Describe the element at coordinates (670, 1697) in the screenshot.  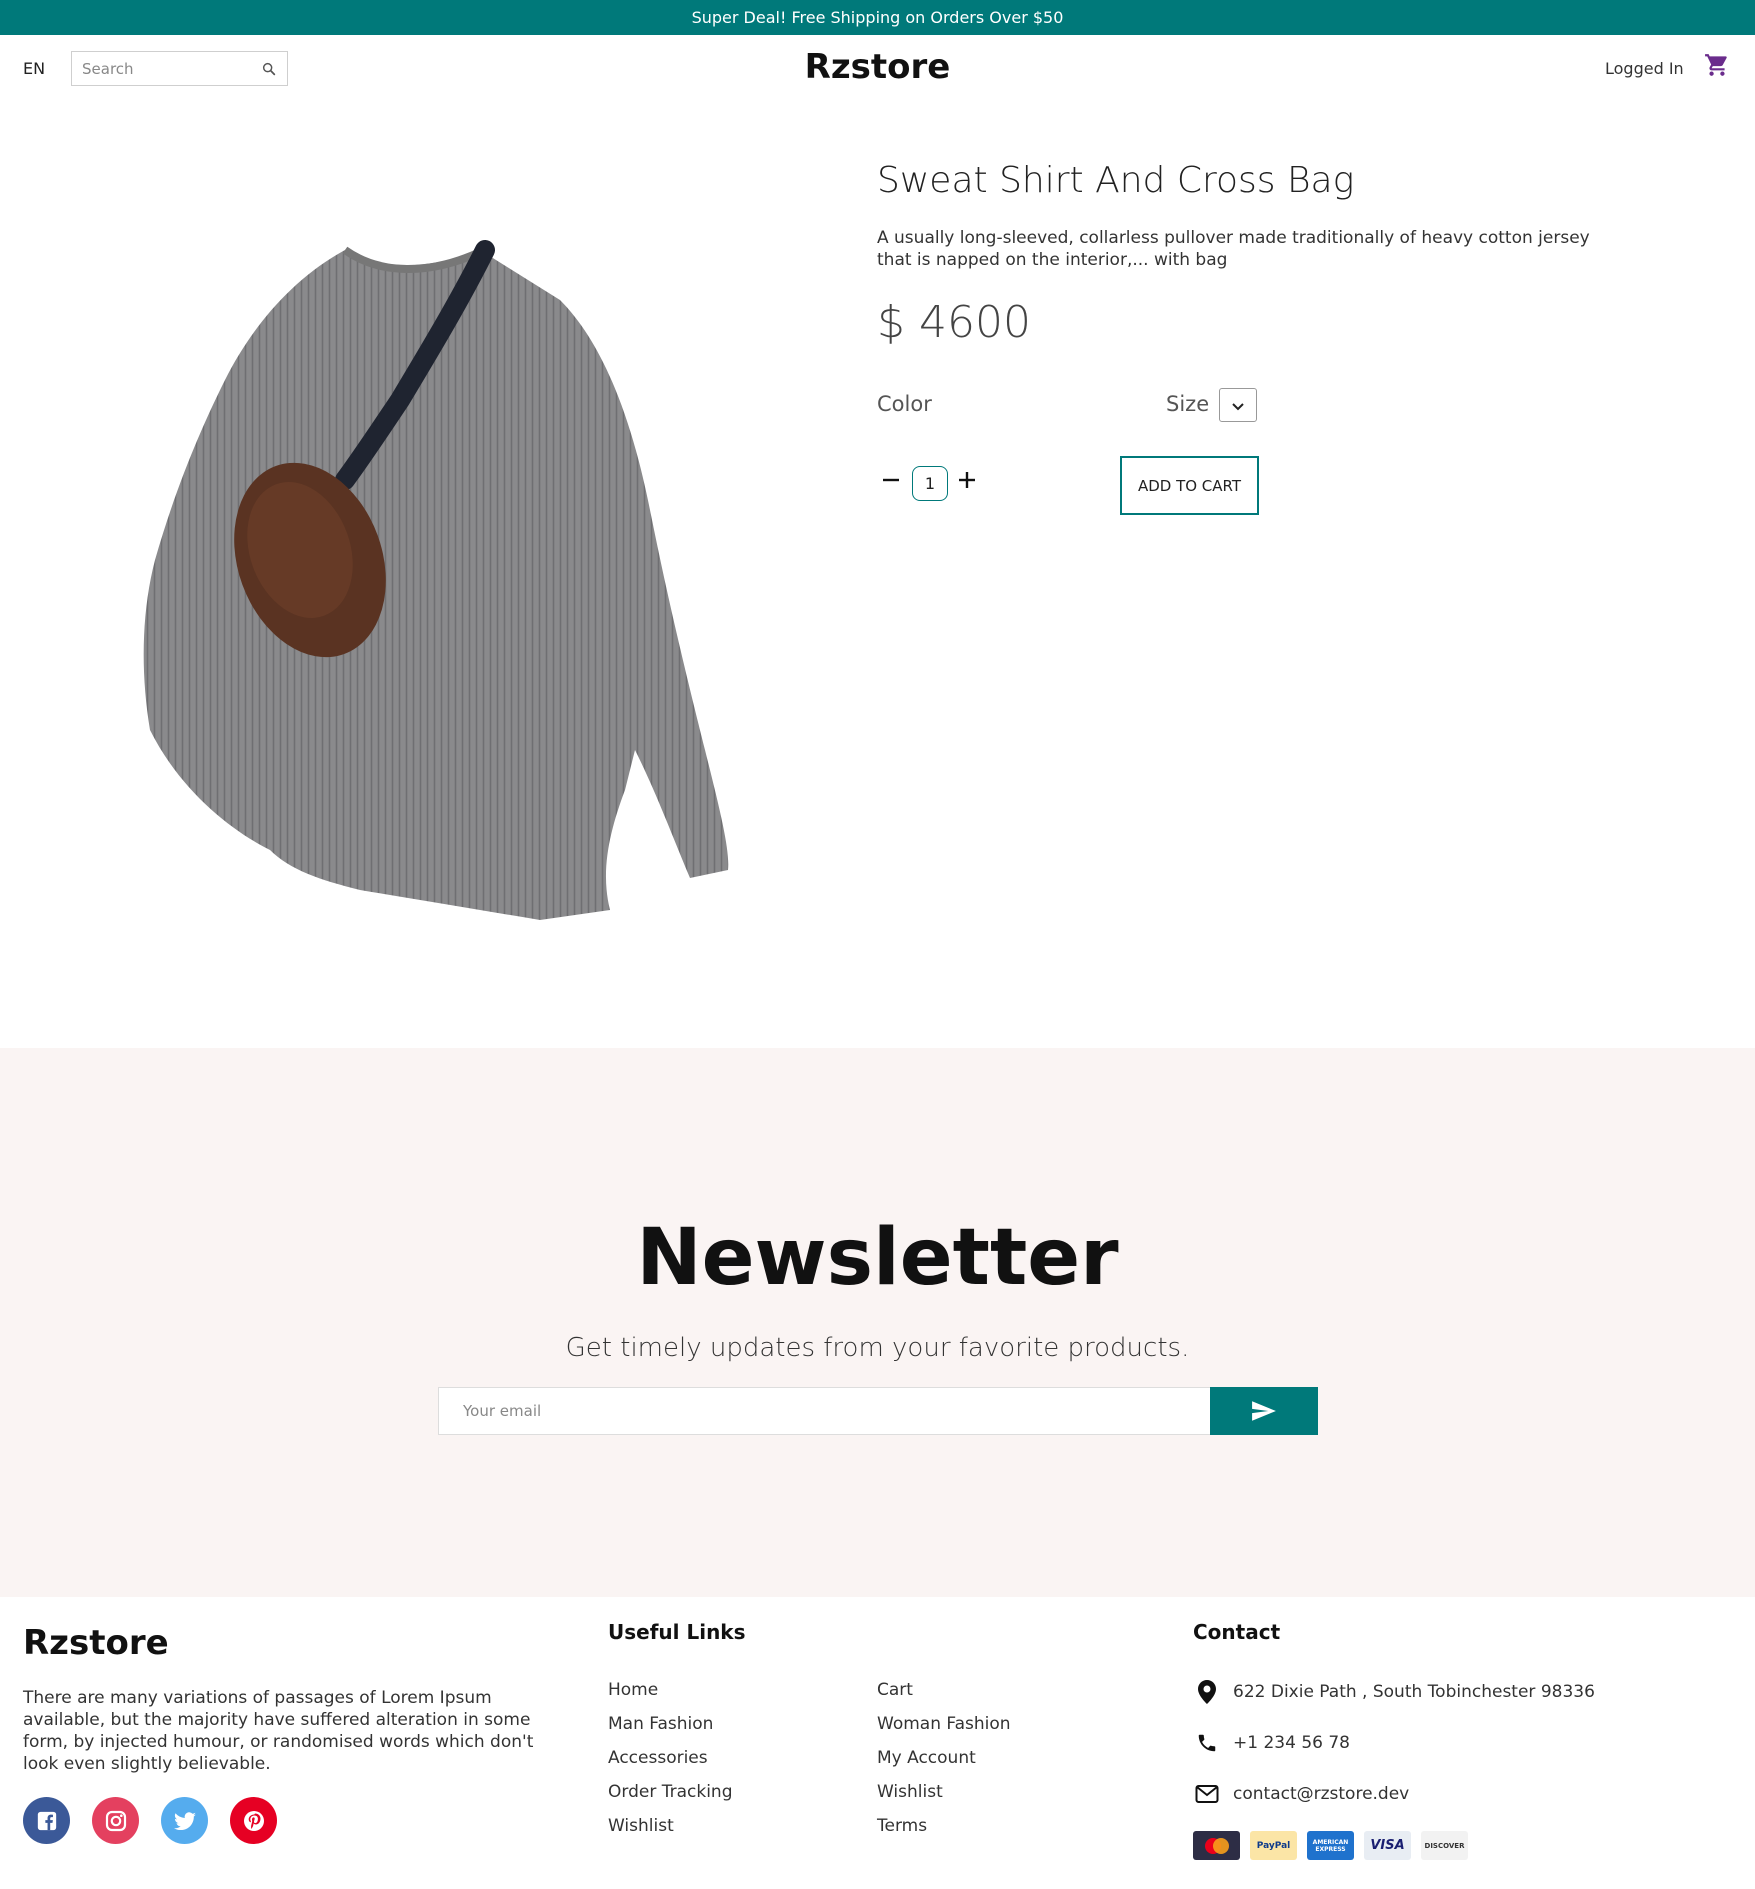
I see `footer-link-home: Home` at that location.